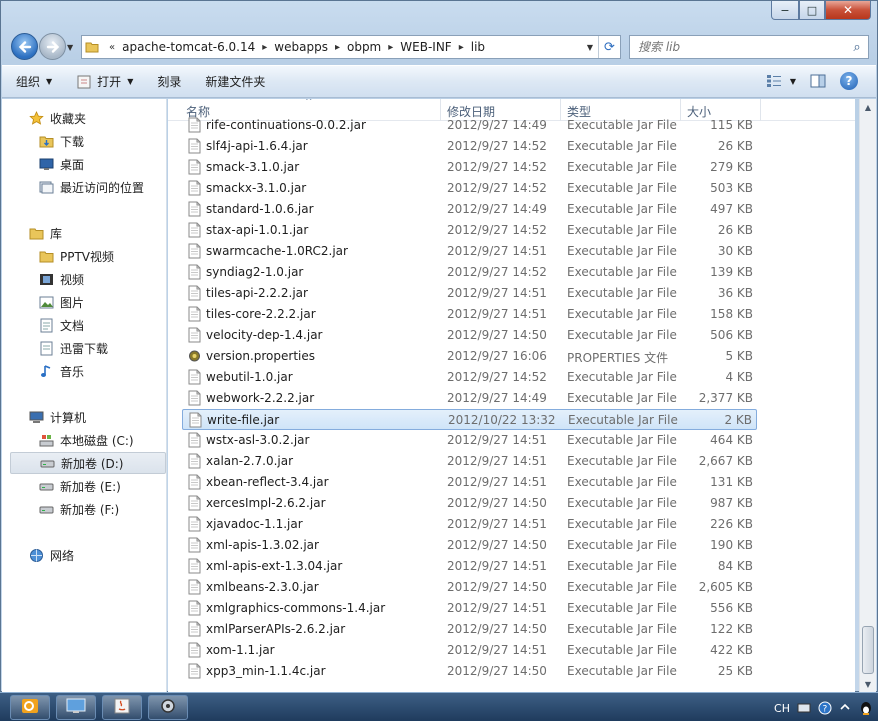  I want to click on history-dropdown-icon: ▼, so click(70, 47).